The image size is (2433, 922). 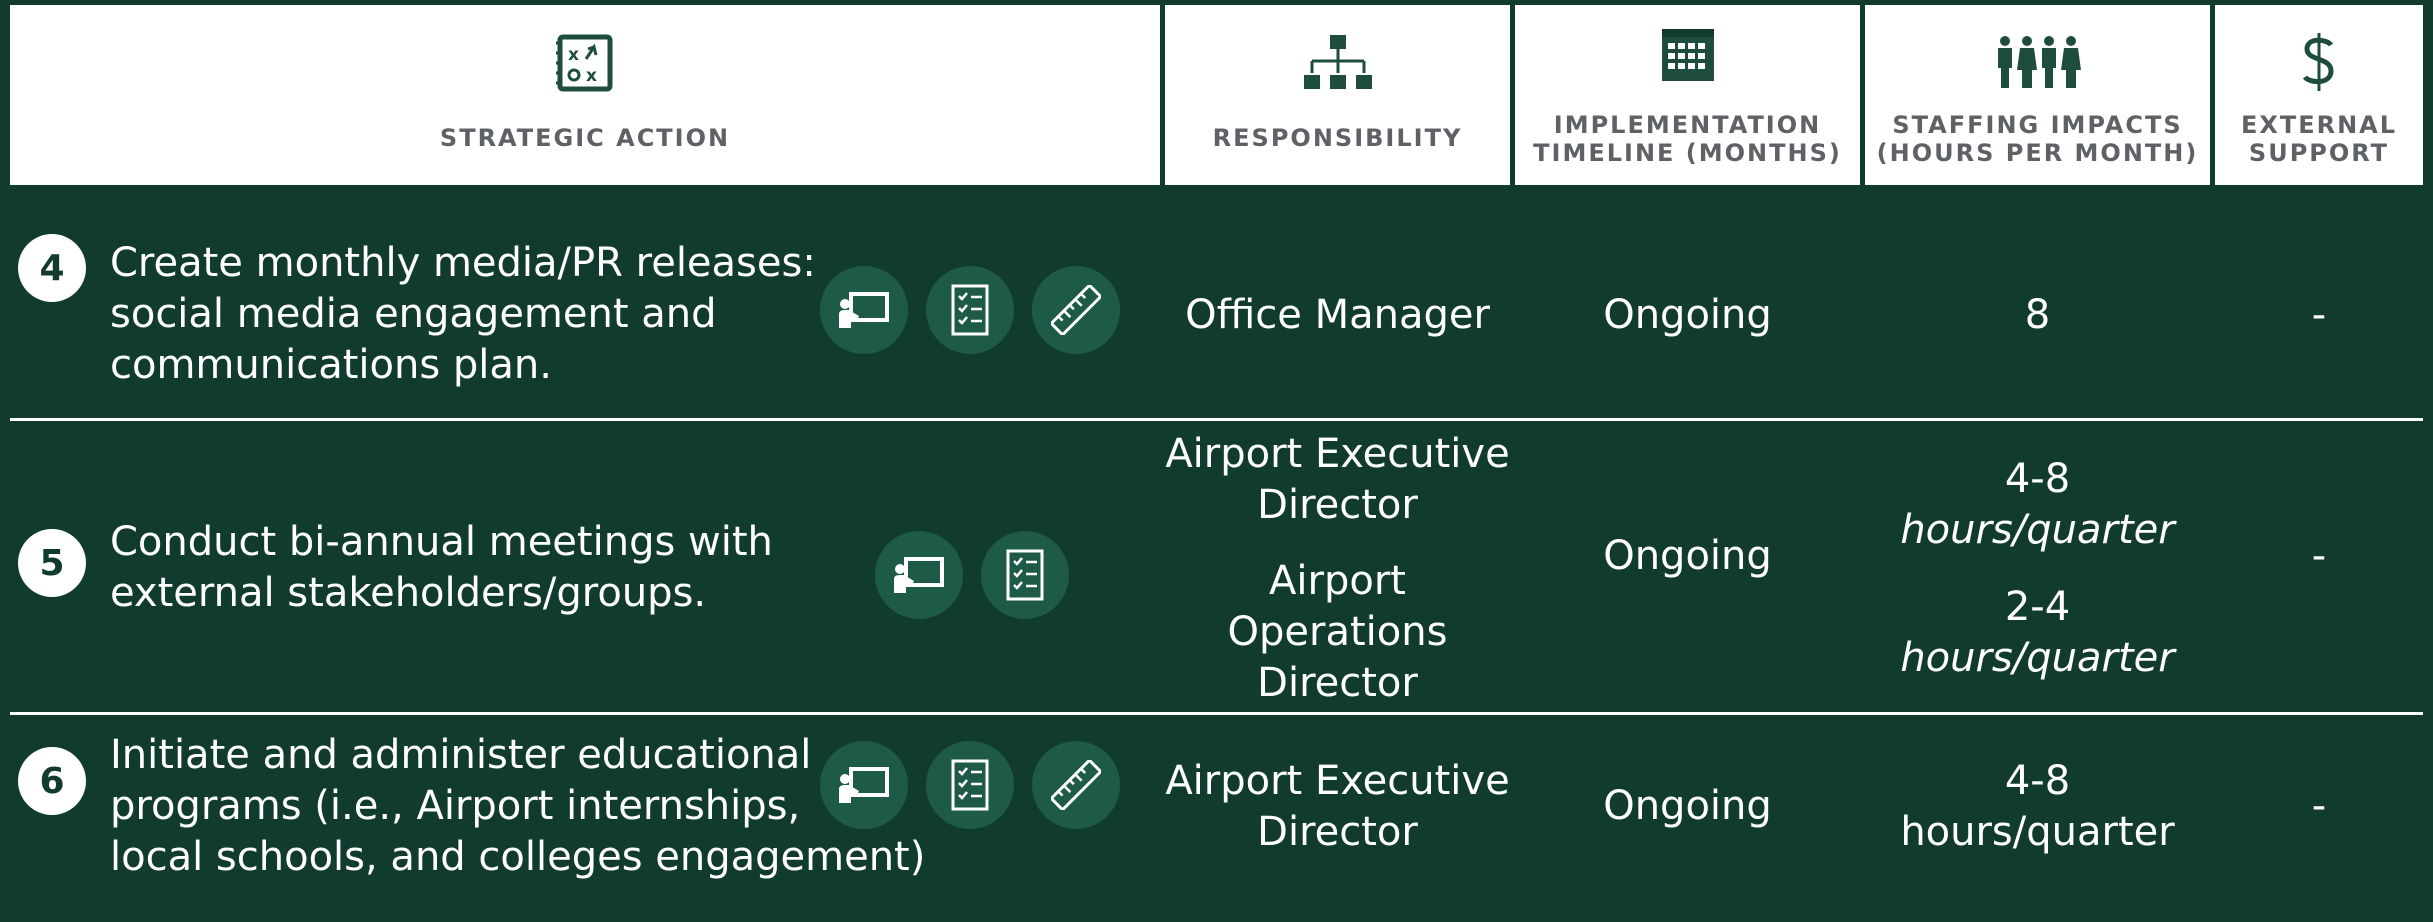 What do you see at coordinates (2037, 63) in the screenshot?
I see `people-icon` at bounding box center [2037, 63].